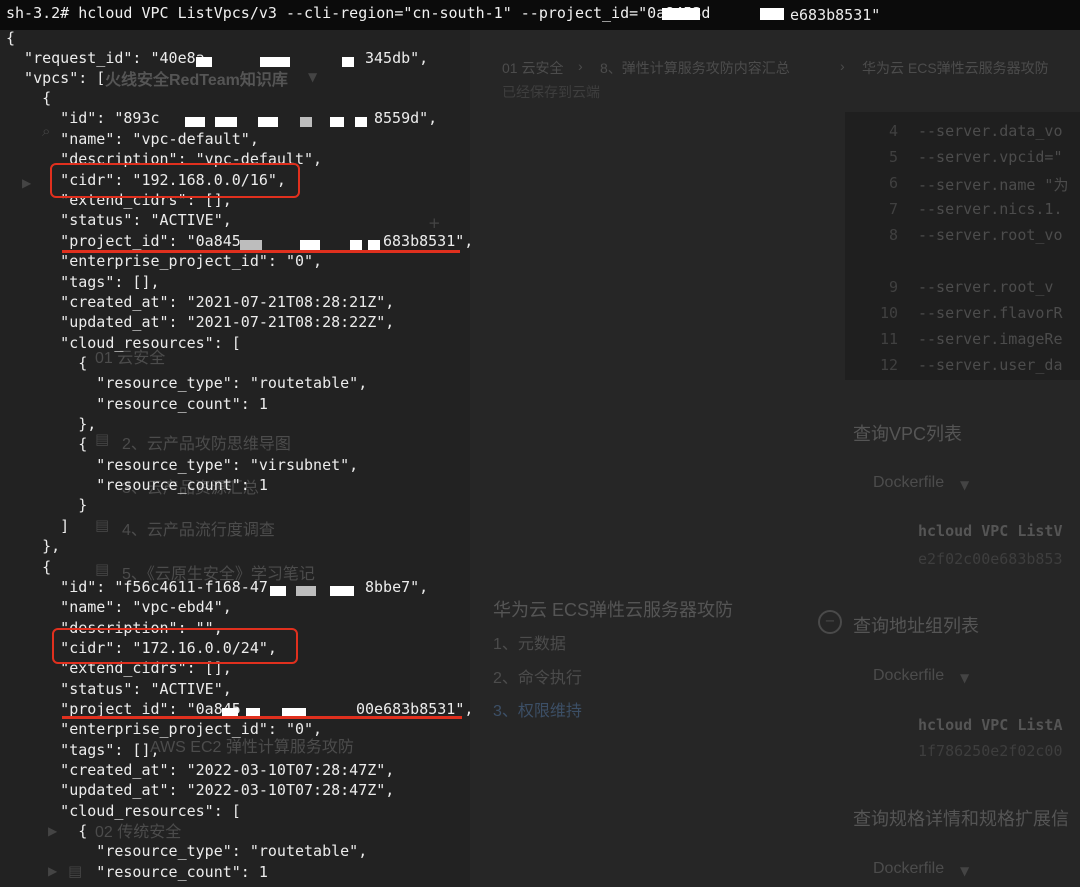  Describe the element at coordinates (206, 442) in the screenshot. I see `sidebar-item: 2、云产品攻防思维导图` at that location.